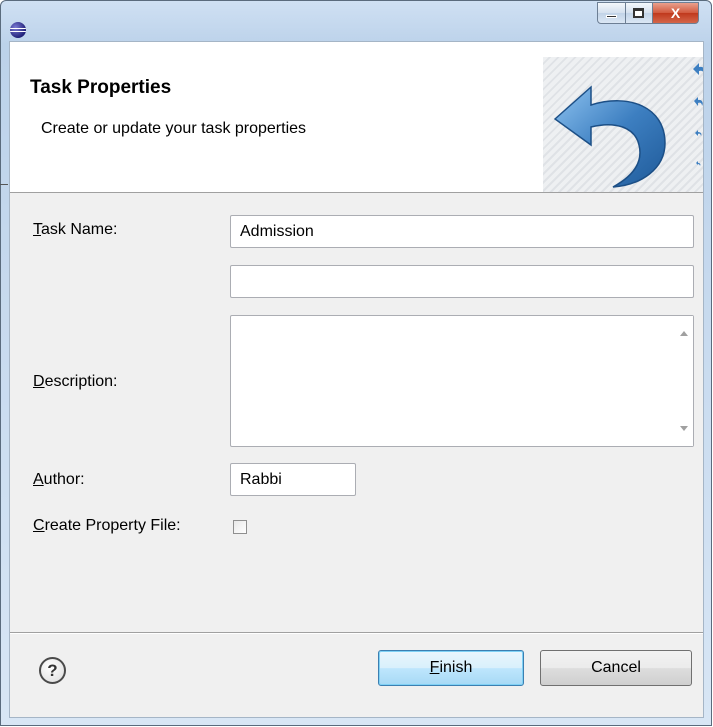 The image size is (713, 727). What do you see at coordinates (277, 231) in the screenshot?
I see `task-name-value: Admission` at bounding box center [277, 231].